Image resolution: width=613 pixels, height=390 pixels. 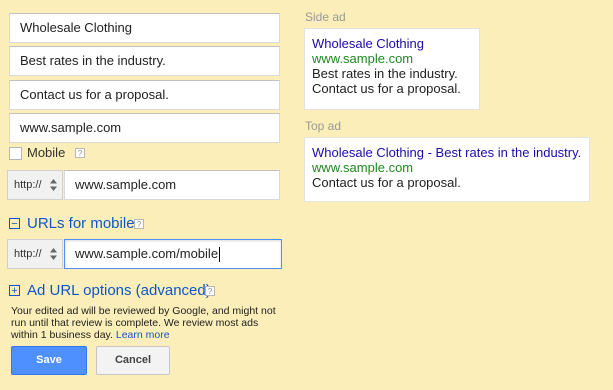 What do you see at coordinates (363, 167) in the screenshot?
I see `top-ad-url: www.sample.com` at bounding box center [363, 167].